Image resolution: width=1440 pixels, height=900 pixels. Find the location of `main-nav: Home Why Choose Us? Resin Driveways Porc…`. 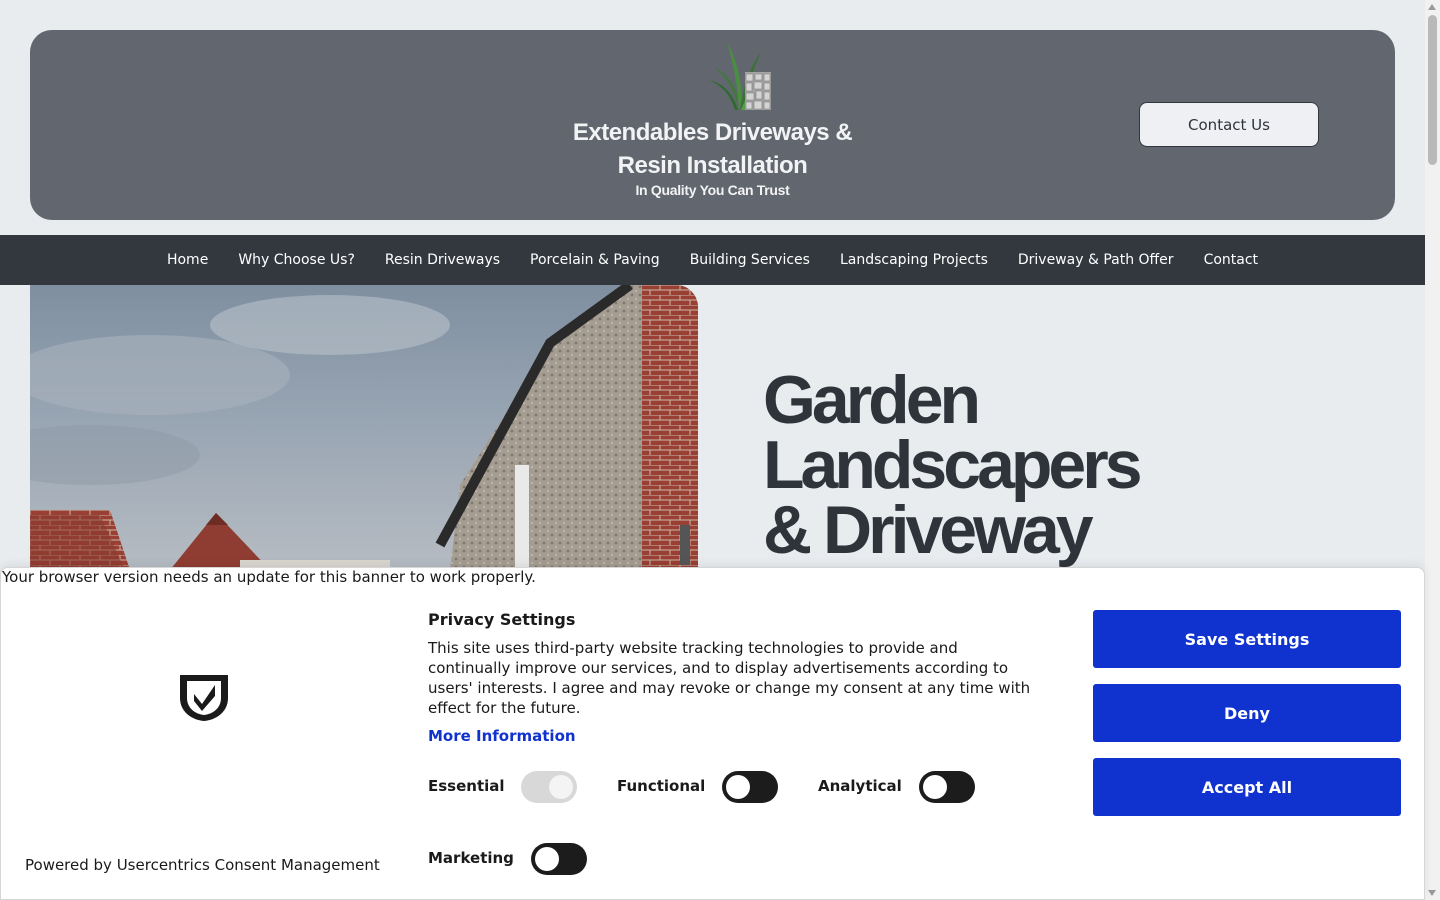

main-nav: Home Why Choose Us? Resin Driveways Porc… is located at coordinates (712, 260).